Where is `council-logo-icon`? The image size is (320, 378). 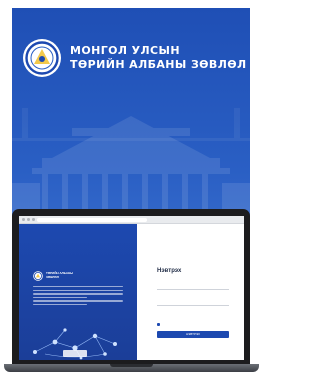
council-logo-icon is located at coordinates (42, 58).